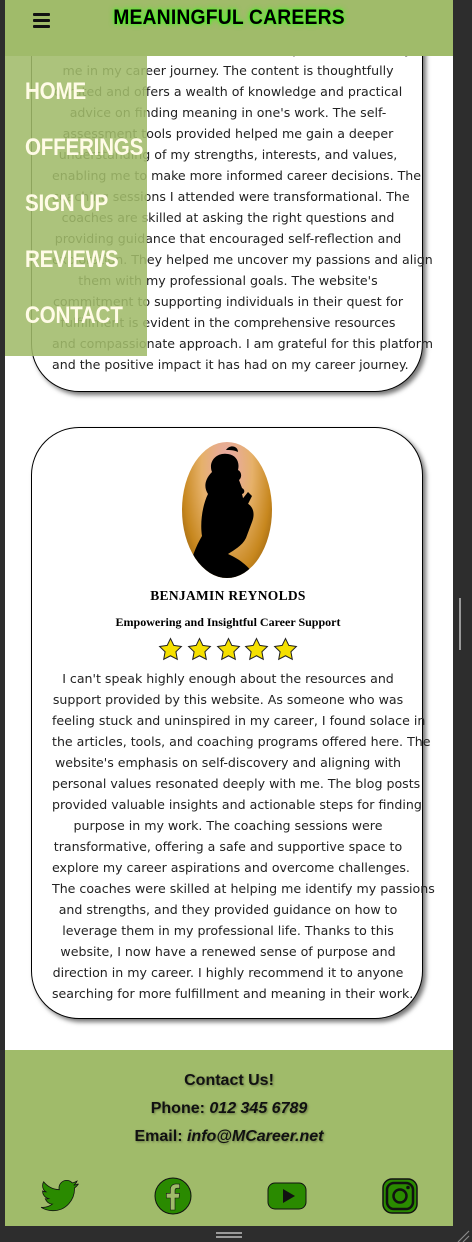 The image size is (472, 1242). I want to click on nav-item-contact: CONTACT, so click(74, 316).